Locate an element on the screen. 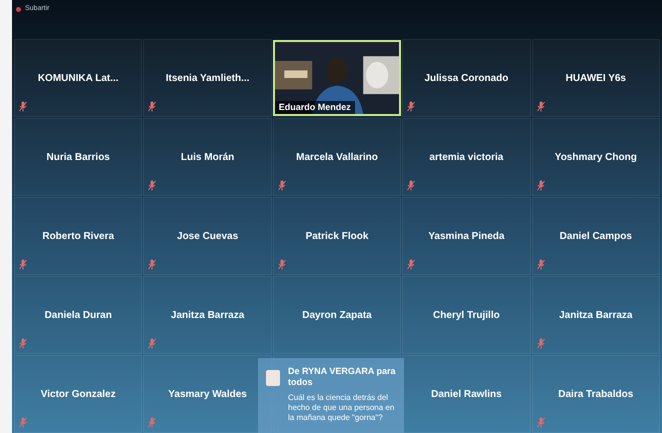 The height and width of the screenshot is (433, 662). participant-tile: Luis Morán is located at coordinates (207, 157).